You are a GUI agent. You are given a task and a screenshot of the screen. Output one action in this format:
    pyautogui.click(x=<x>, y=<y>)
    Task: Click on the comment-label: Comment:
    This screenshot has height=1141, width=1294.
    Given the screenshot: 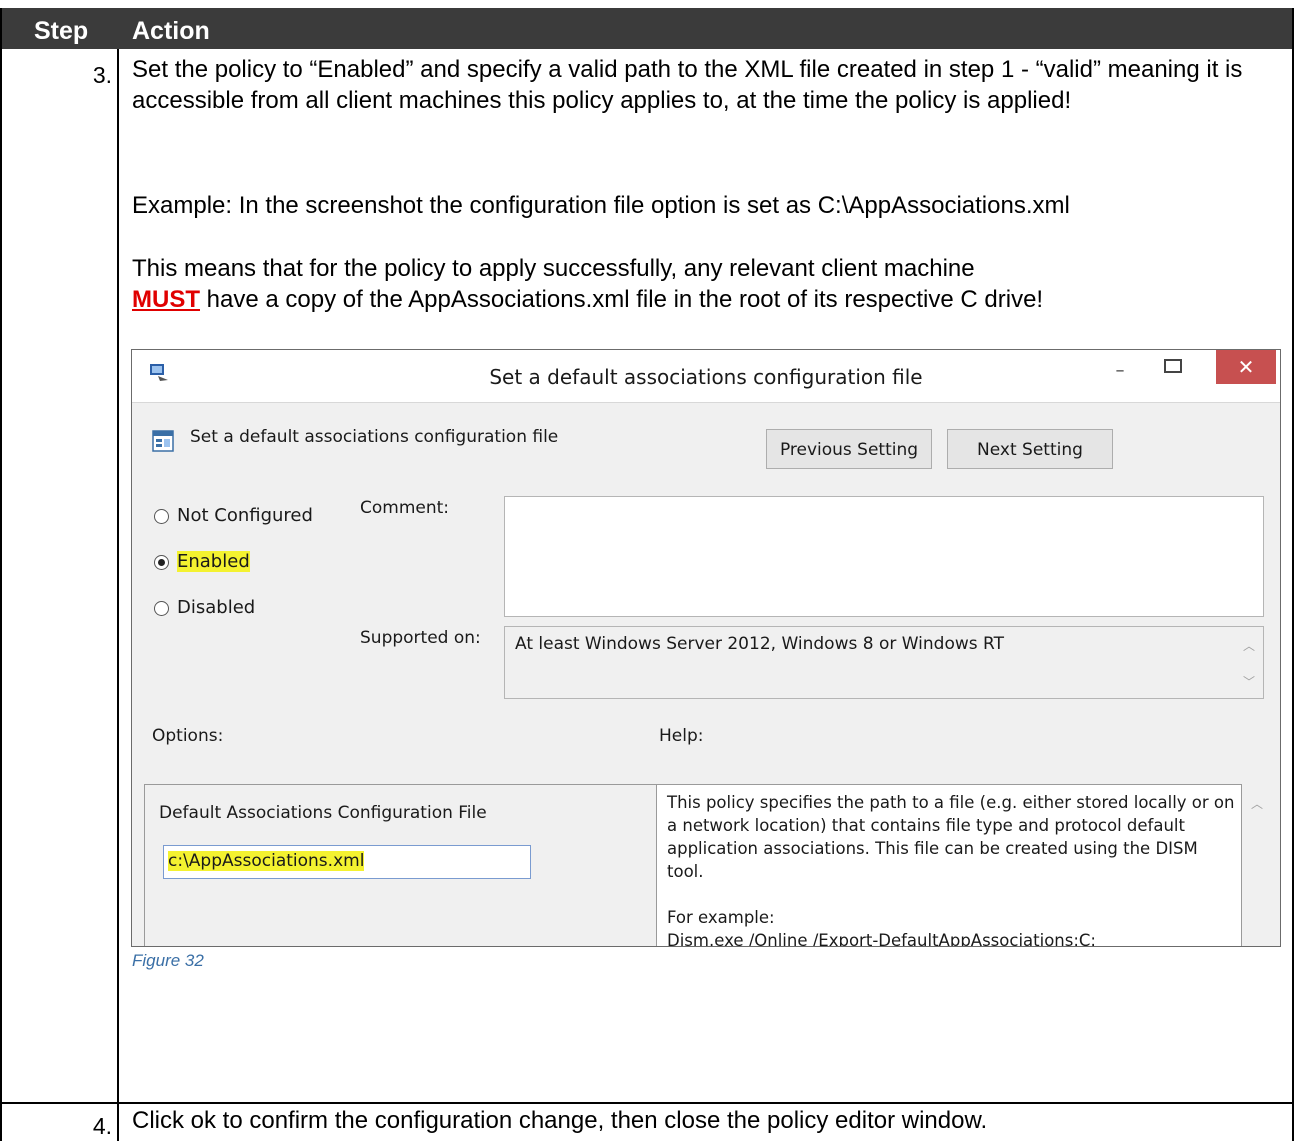 What is the action you would take?
    pyautogui.click(x=405, y=508)
    